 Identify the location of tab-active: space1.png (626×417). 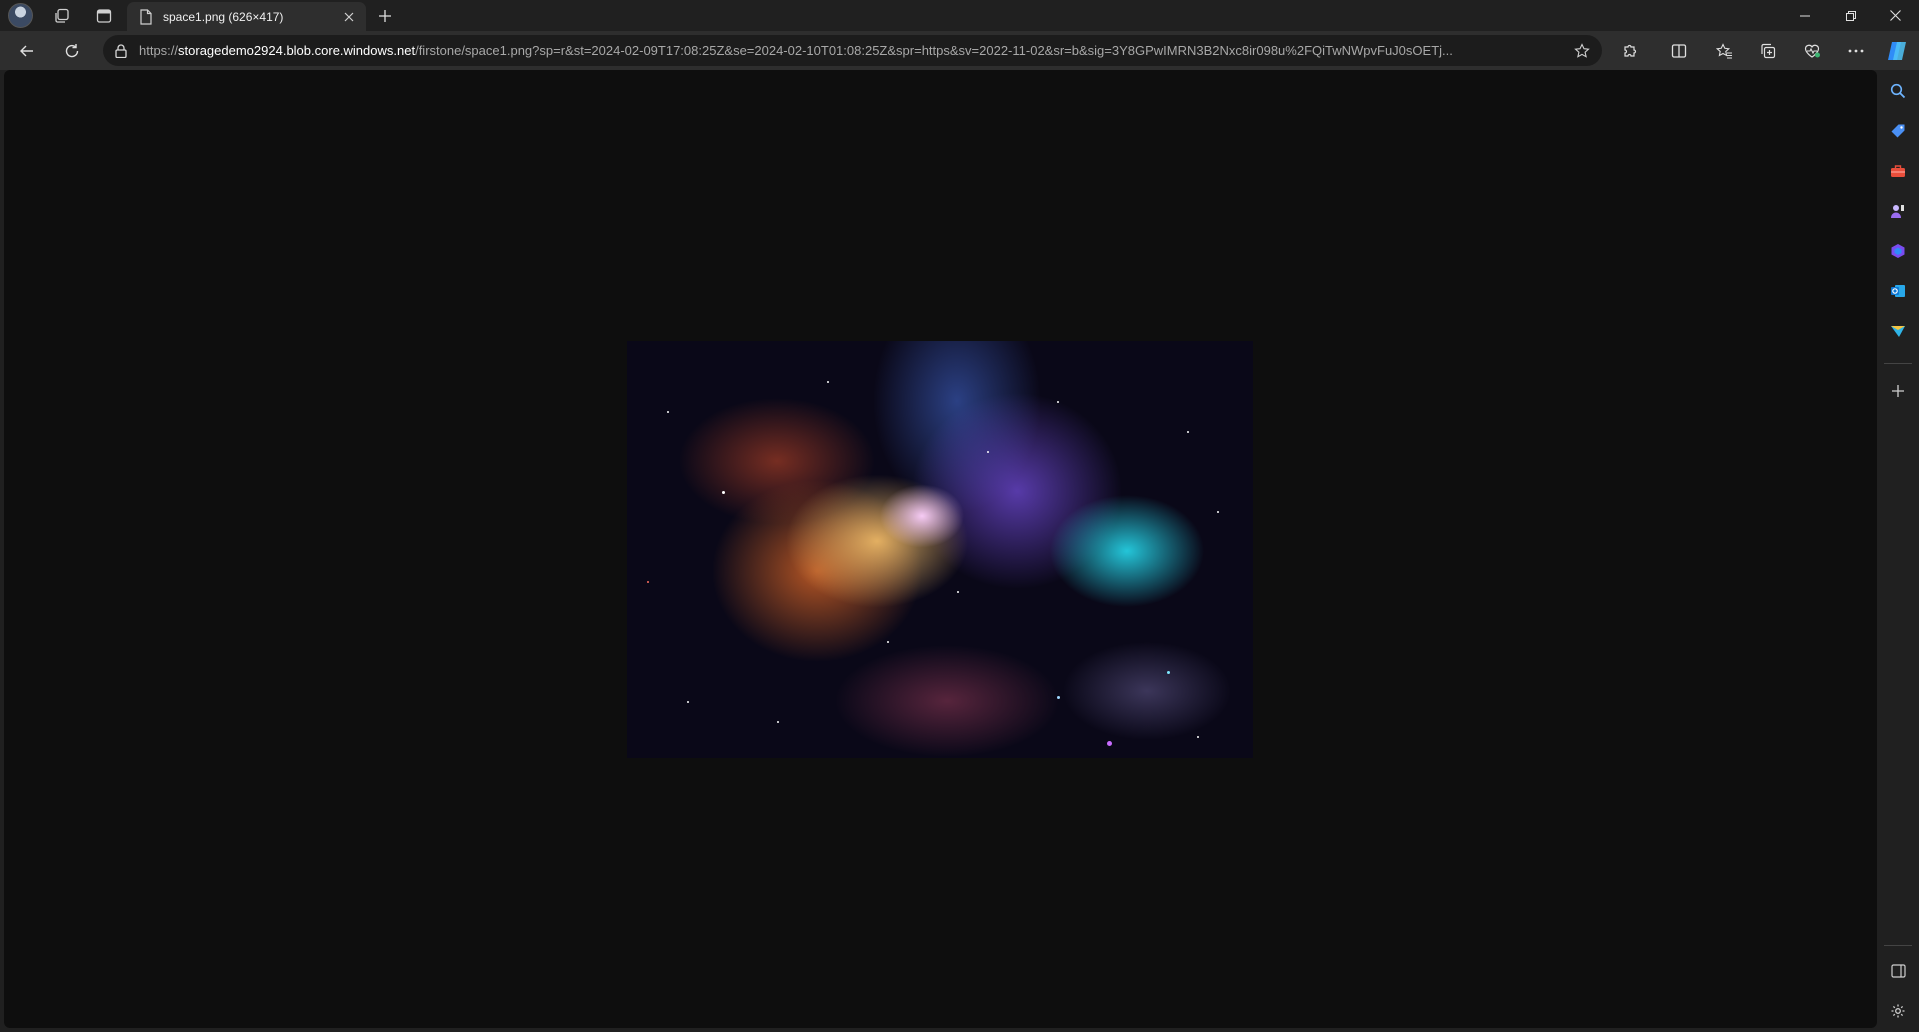
(246, 16).